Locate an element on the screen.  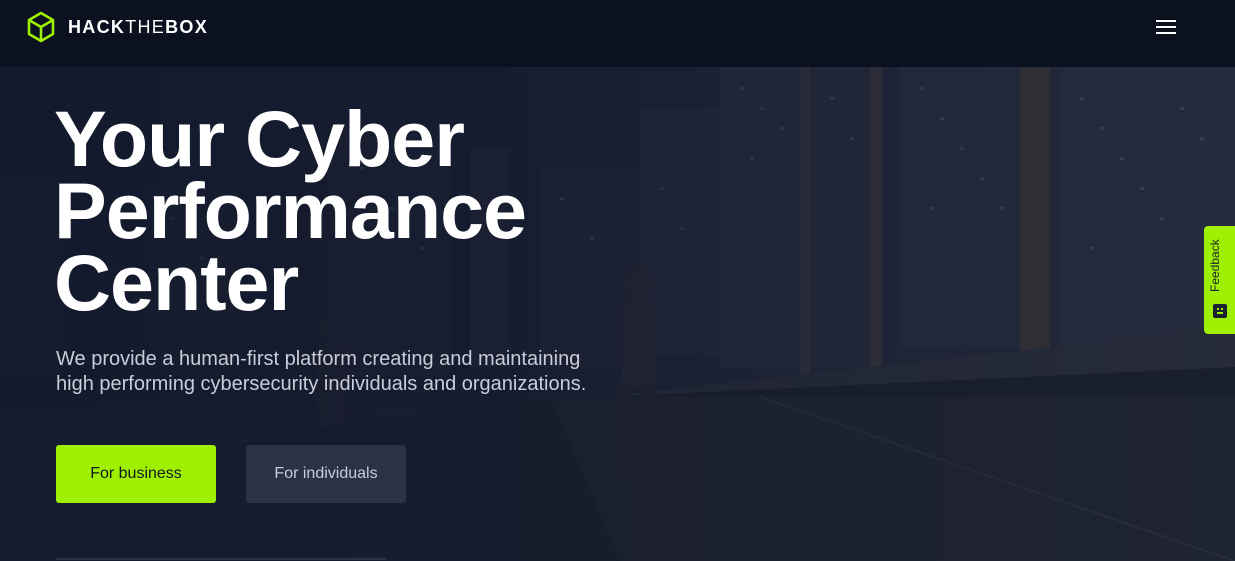
brand-logo: HACKTHEBOX is located at coordinates (117, 27).